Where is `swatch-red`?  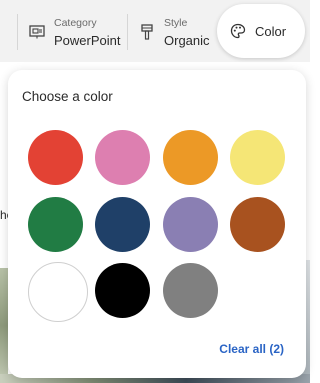 swatch-red is located at coordinates (55, 157).